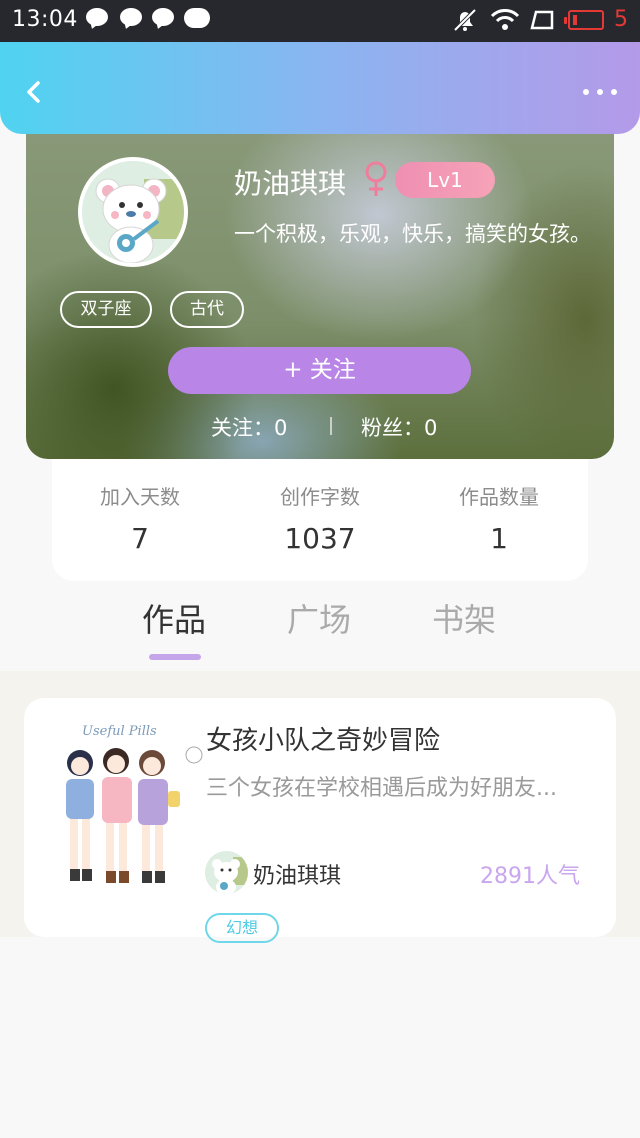 The image size is (640, 1138). Describe the element at coordinates (320, 21) in the screenshot. I see `status-bar: 13:04 5` at that location.